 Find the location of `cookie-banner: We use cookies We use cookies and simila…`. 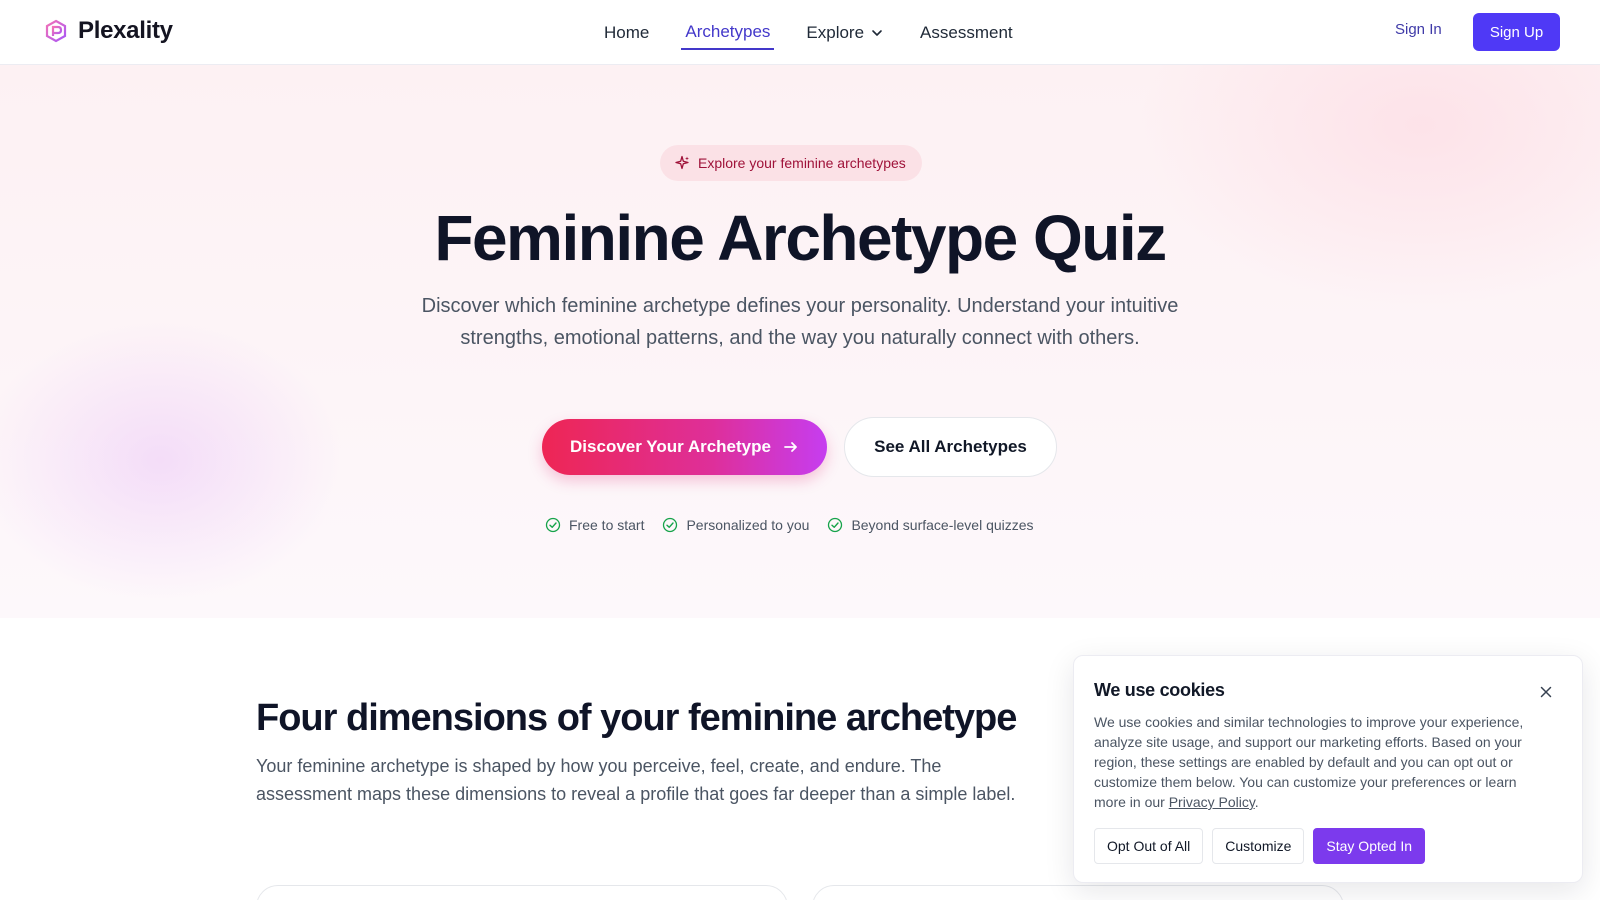

cookie-banner: We use cookies We use cookies and simila… is located at coordinates (1328, 769).